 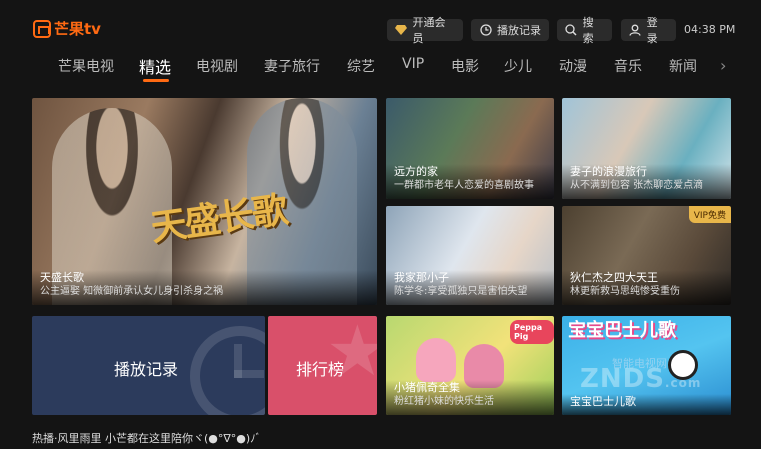 What do you see at coordinates (683, 66) in the screenshot?
I see `tab-news: 新闻` at bounding box center [683, 66].